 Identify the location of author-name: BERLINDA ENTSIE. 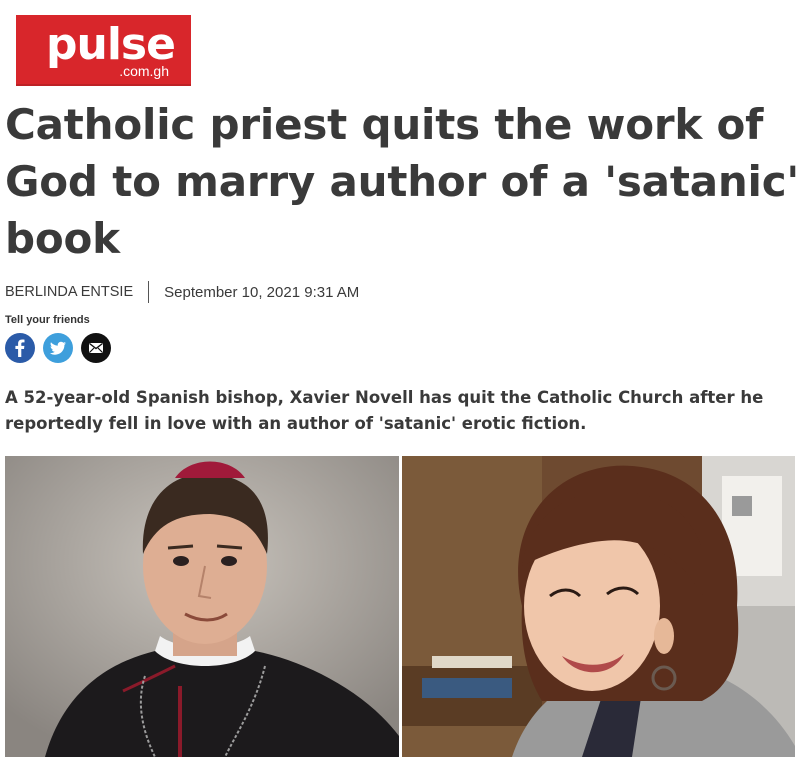
(69, 292).